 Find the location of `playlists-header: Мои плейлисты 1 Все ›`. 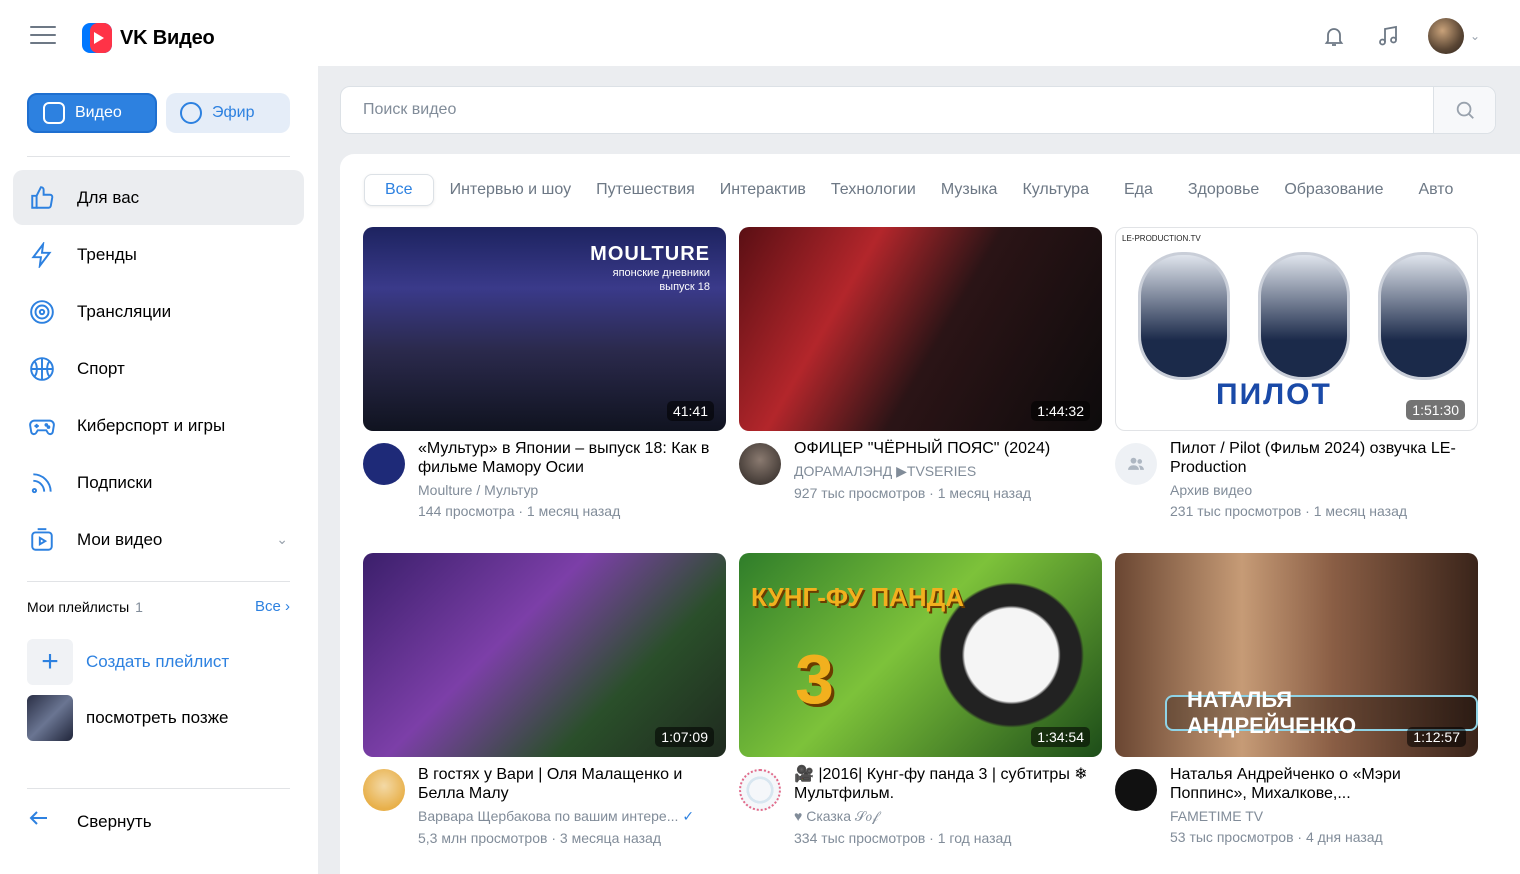

playlists-header: Мои плейлисты 1 Все › is located at coordinates (158, 606).